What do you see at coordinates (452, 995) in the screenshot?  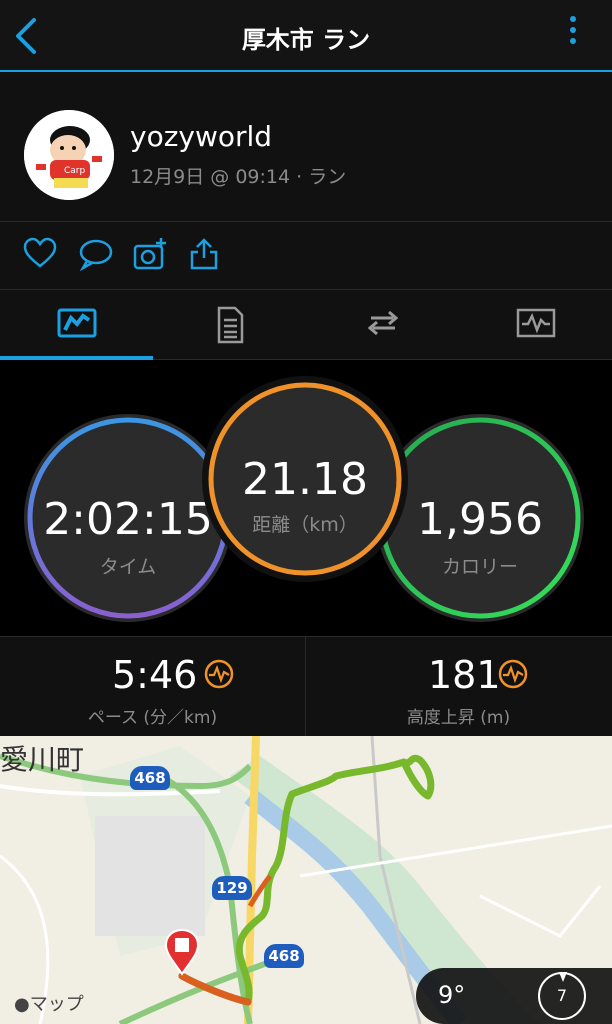 I see `temperature: 9°` at bounding box center [452, 995].